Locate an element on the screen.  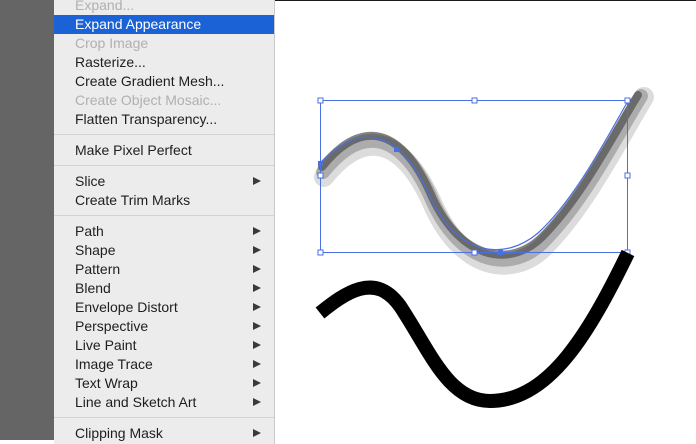
menu-item-line-and-sketch-art: Line and Sketch Art is located at coordinates (164, 402).